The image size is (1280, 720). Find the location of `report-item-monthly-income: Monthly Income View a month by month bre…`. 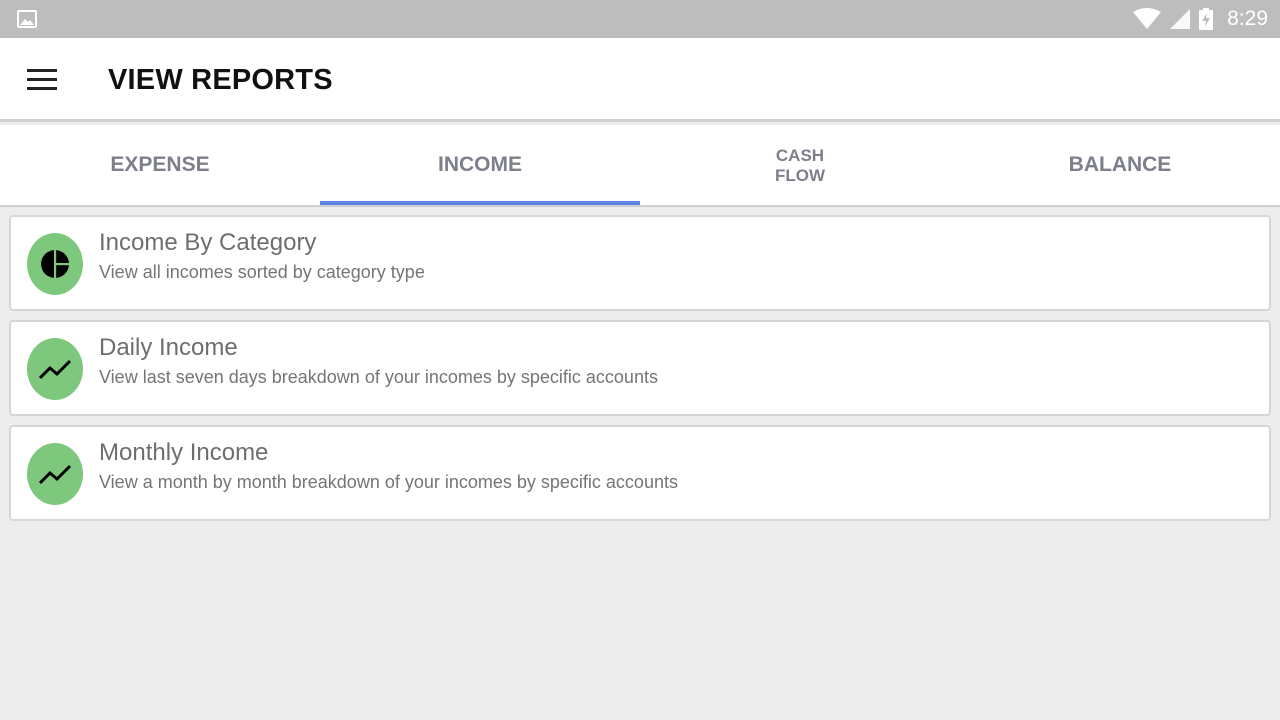

report-item-monthly-income: Monthly Income View a month by month bre… is located at coordinates (640, 473).